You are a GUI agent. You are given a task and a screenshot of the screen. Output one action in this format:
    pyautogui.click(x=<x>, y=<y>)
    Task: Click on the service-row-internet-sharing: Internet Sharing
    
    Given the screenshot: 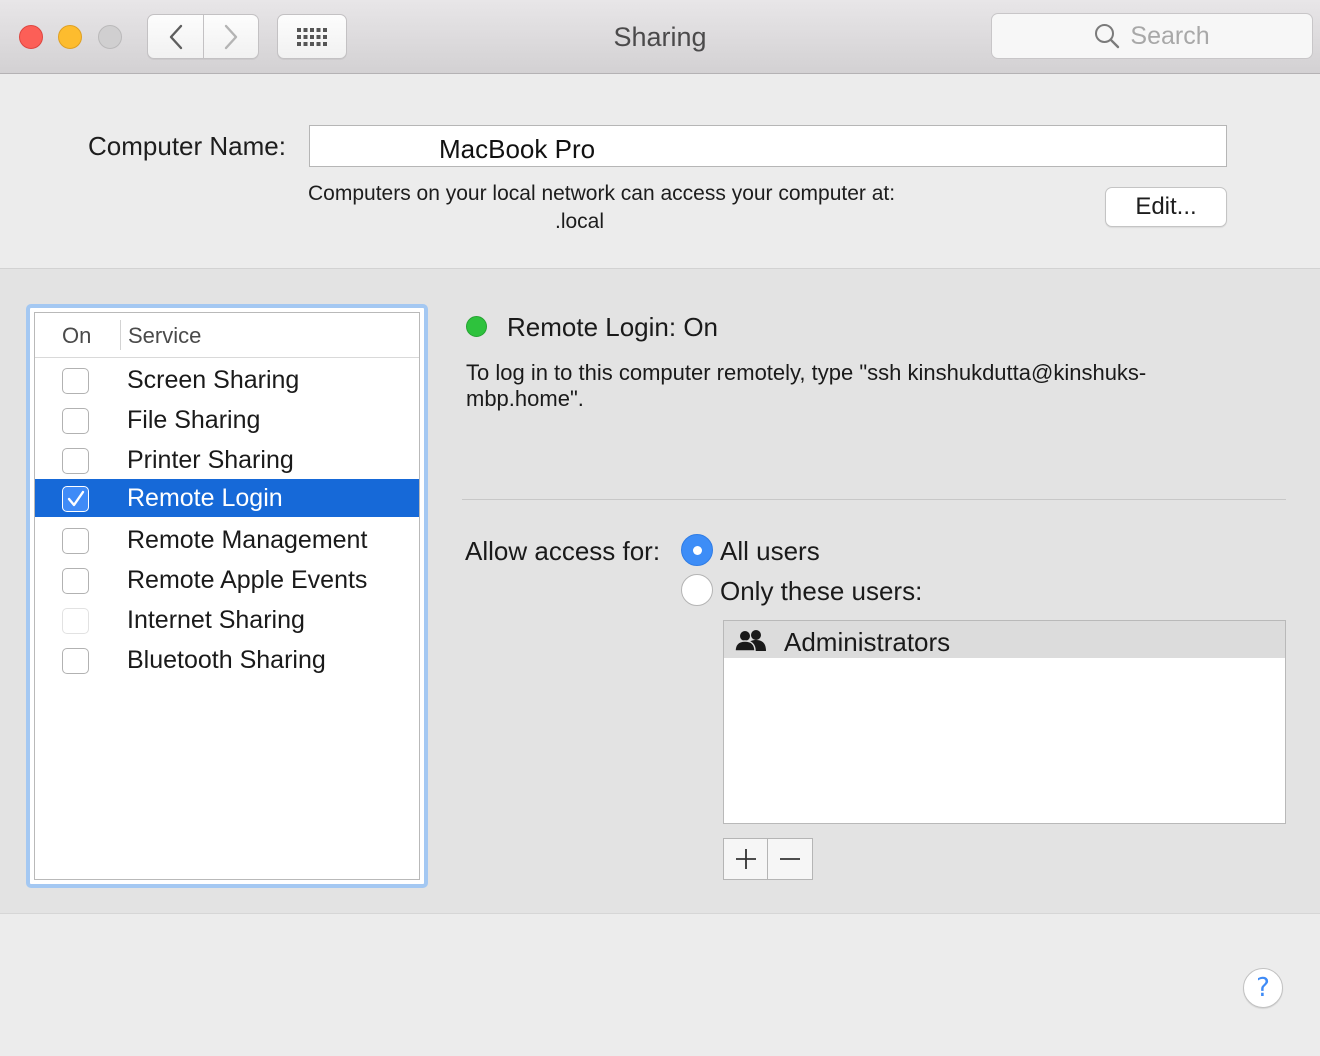 What is the action you would take?
    pyautogui.click(x=227, y=620)
    